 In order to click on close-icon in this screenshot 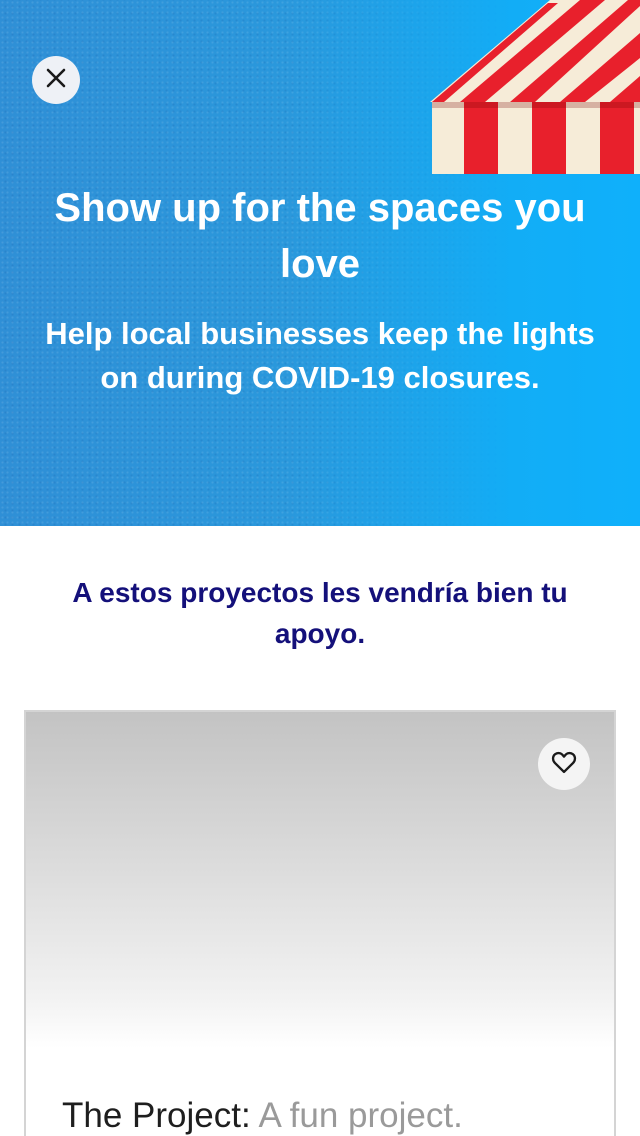, I will do `click(56, 80)`.